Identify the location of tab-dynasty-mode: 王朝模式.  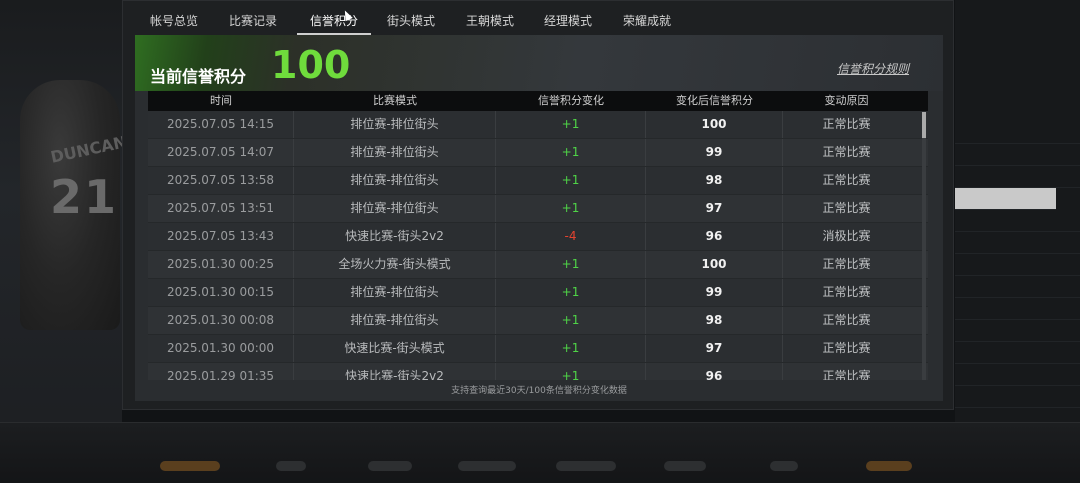
(490, 21).